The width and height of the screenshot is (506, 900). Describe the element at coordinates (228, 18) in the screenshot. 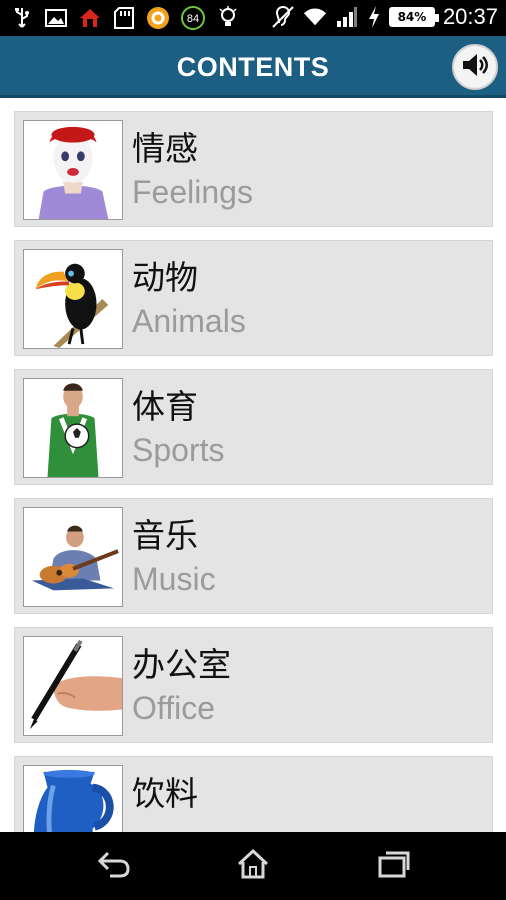

I see `bulb-icon` at that location.